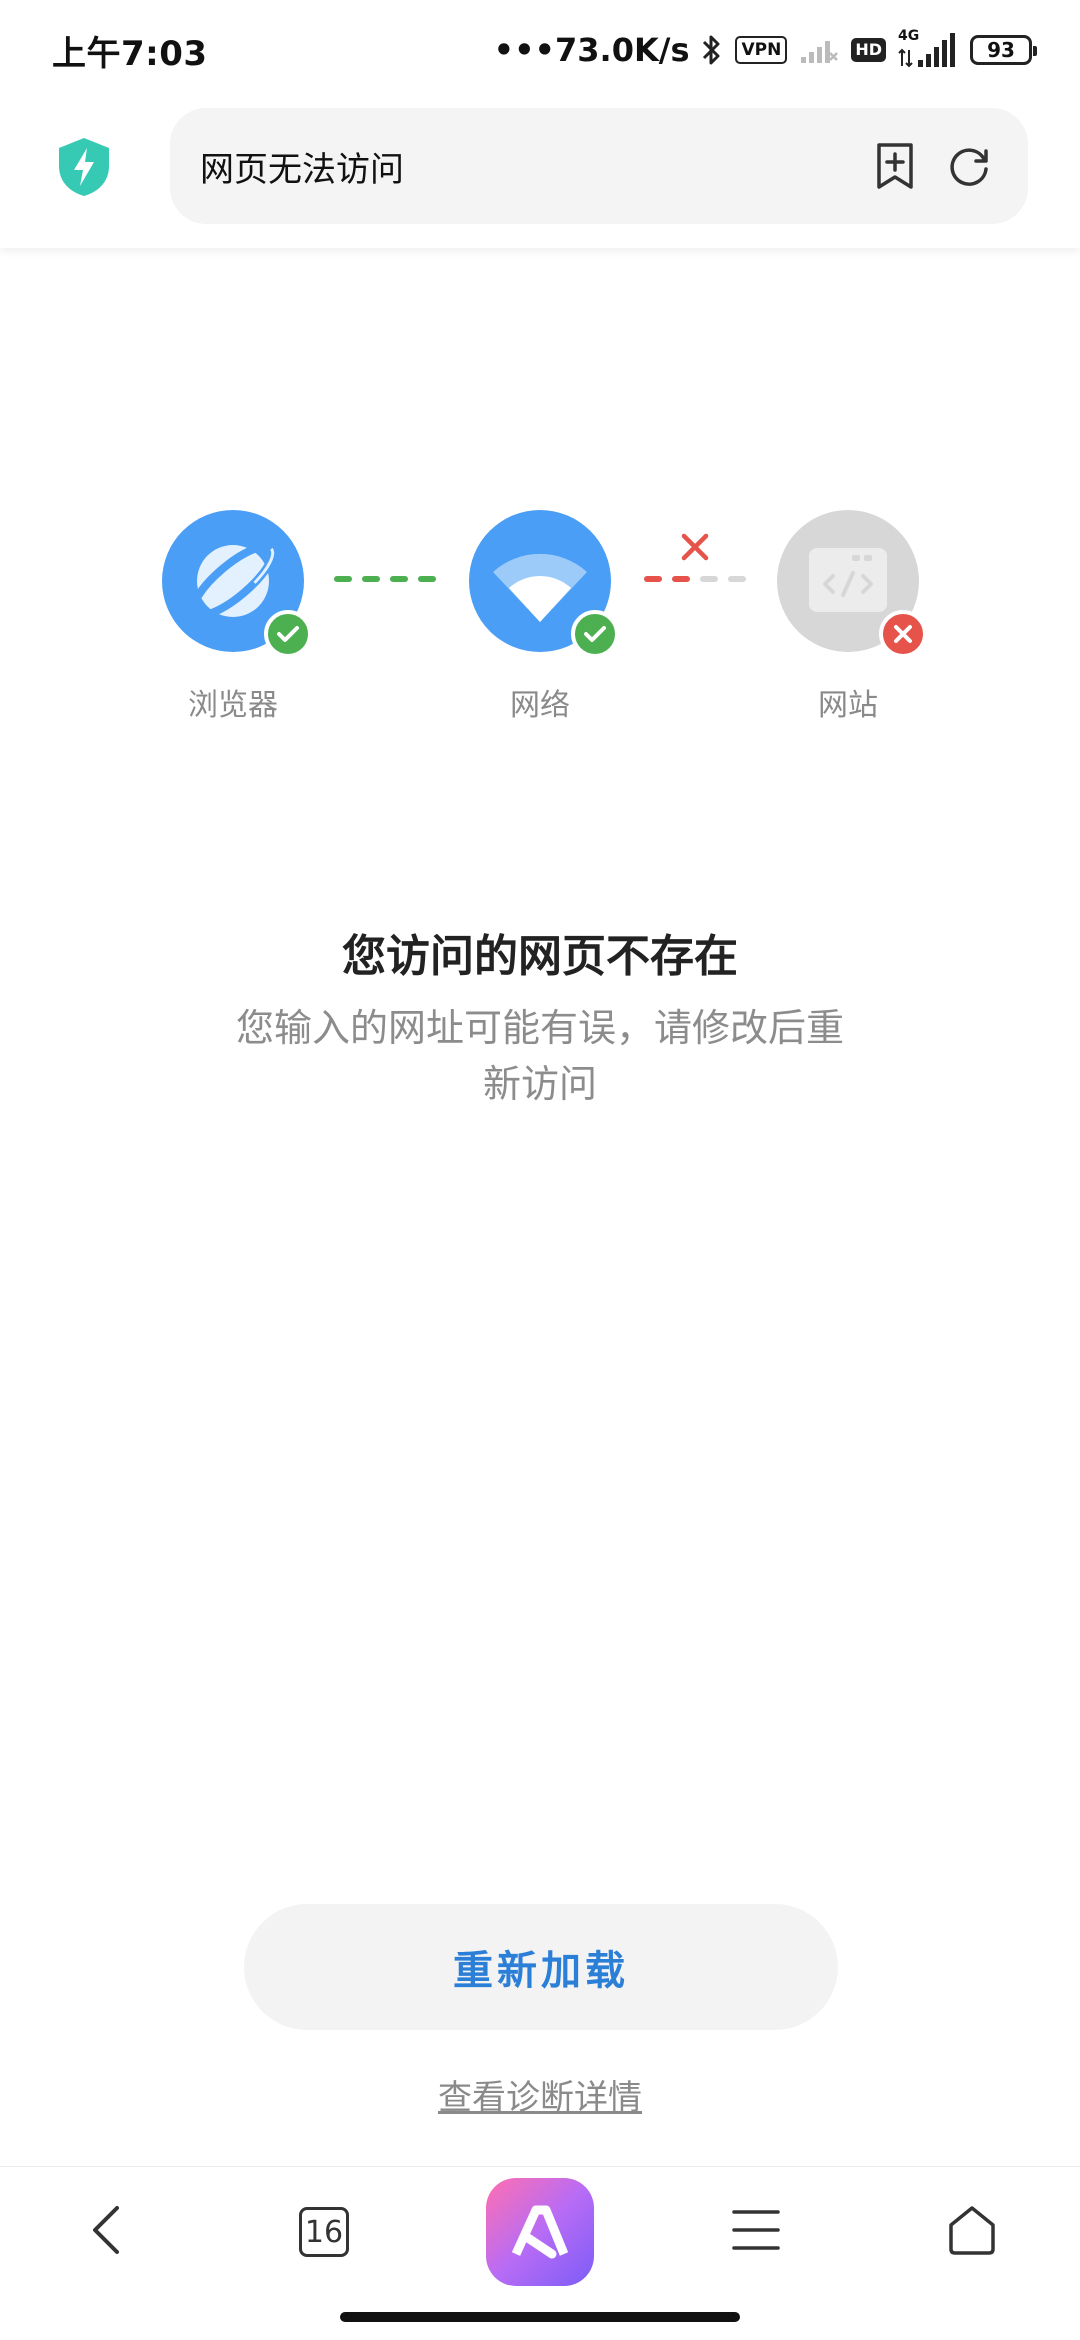 The height and width of the screenshot is (2340, 1080). I want to click on shield-icon, so click(84, 167).